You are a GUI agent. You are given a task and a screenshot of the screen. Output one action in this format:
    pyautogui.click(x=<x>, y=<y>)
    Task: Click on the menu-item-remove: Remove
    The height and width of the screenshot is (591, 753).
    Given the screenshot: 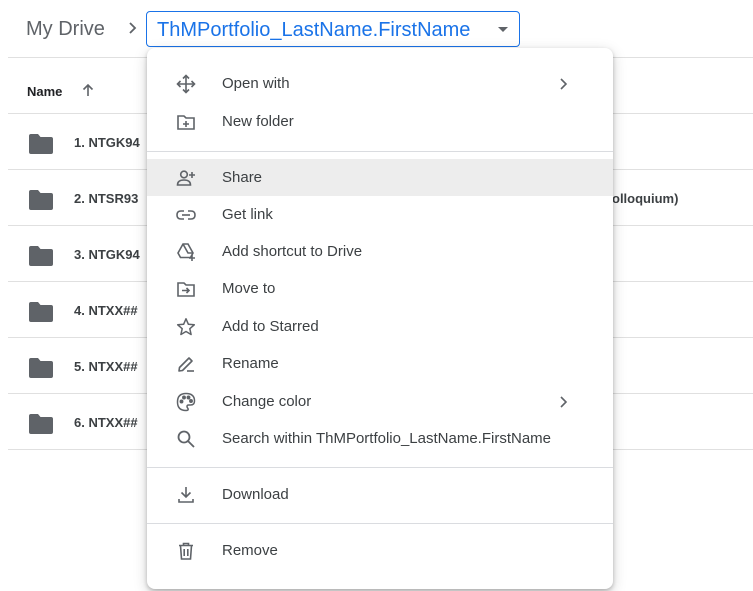 What is the action you would take?
    pyautogui.click(x=380, y=550)
    